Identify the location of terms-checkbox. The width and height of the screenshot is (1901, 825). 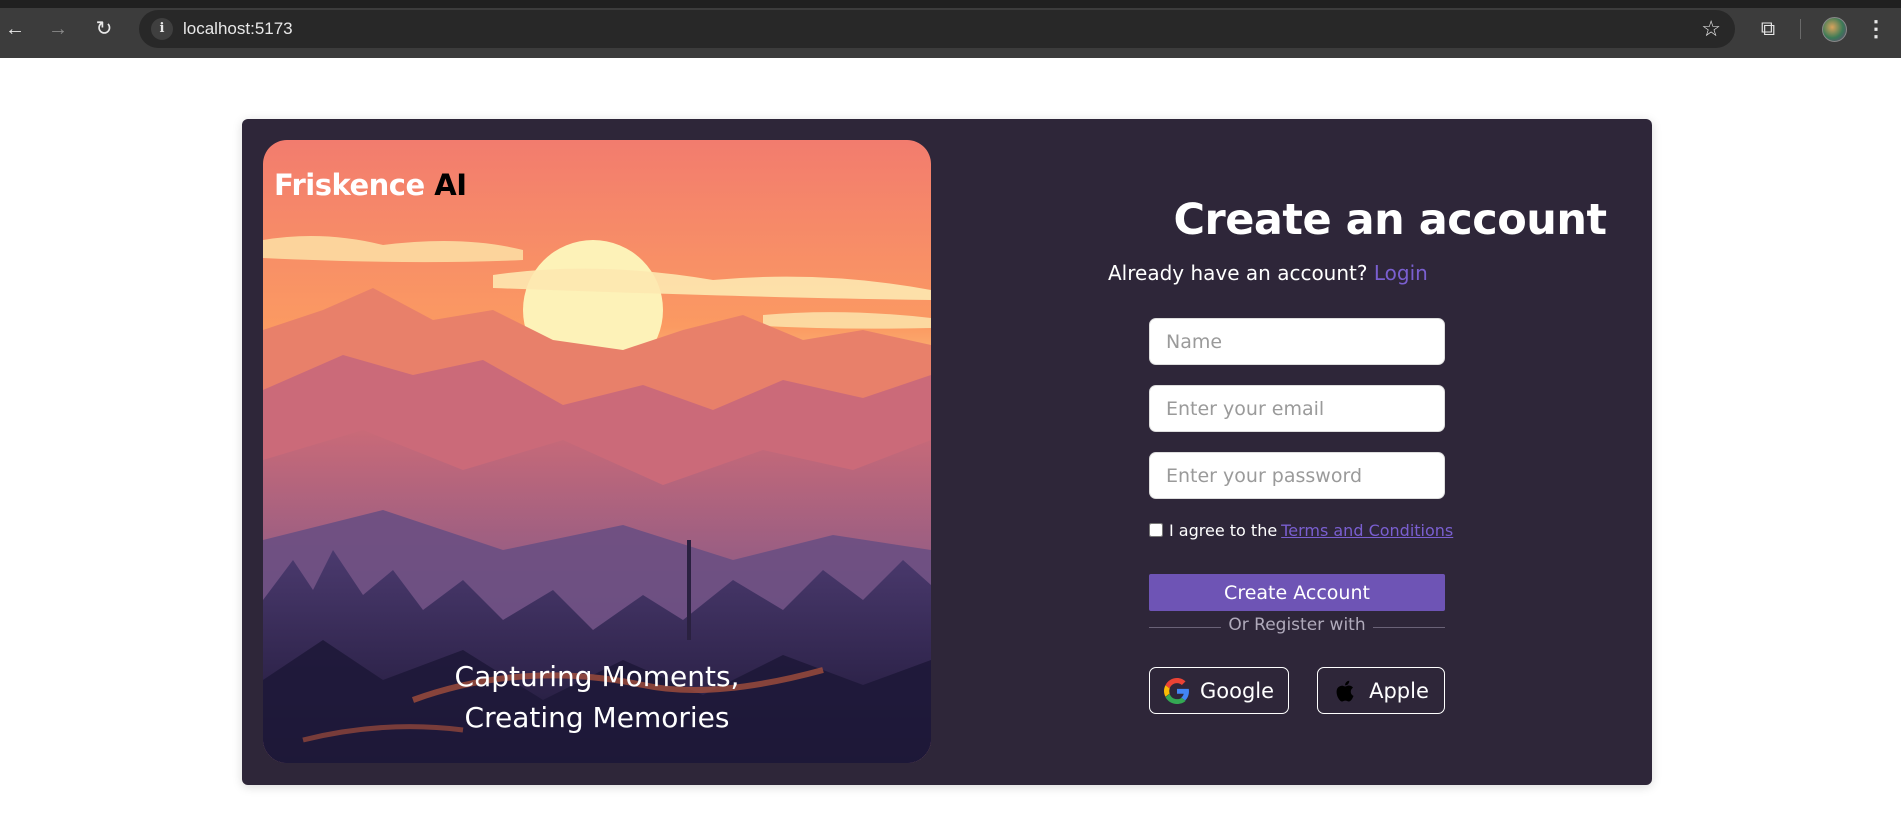
(1156, 530).